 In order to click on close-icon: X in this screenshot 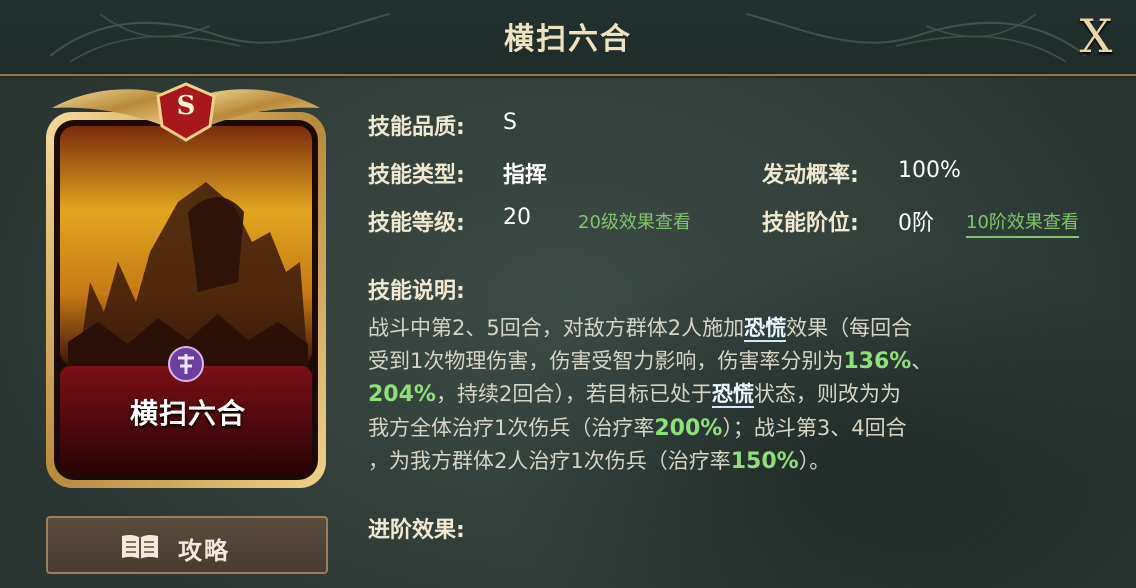, I will do `click(1096, 36)`.